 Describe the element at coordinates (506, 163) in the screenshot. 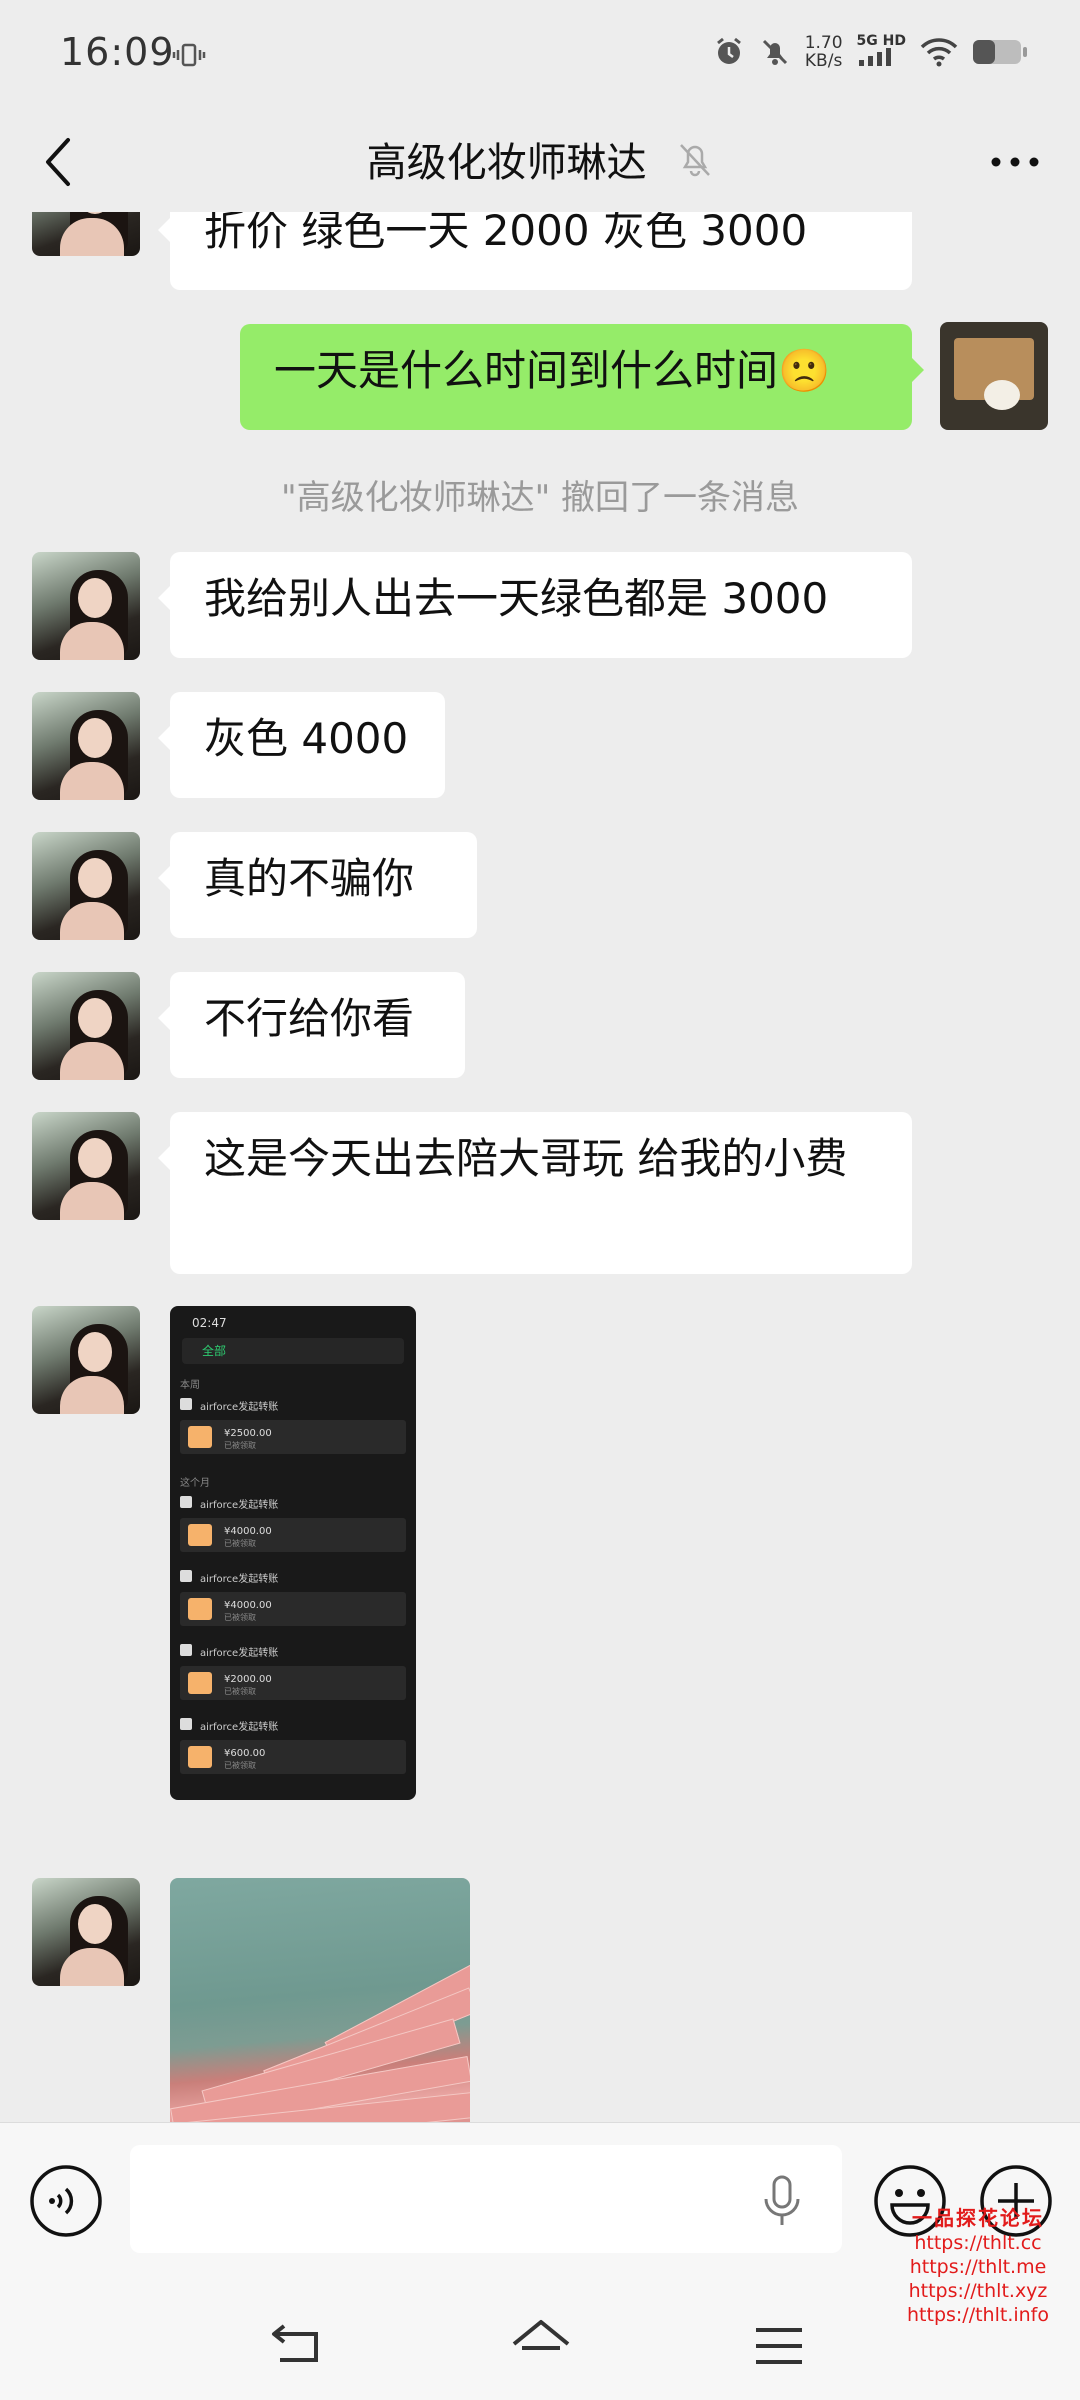

I see `chat-title: 高级化妆师琳达` at that location.